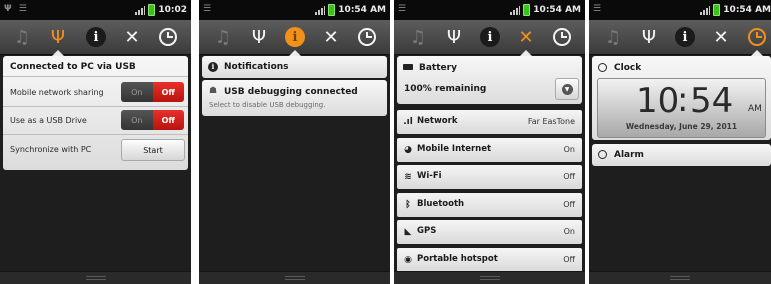  What do you see at coordinates (629, 155) in the screenshot?
I see `alarm-label: Alarm` at bounding box center [629, 155].